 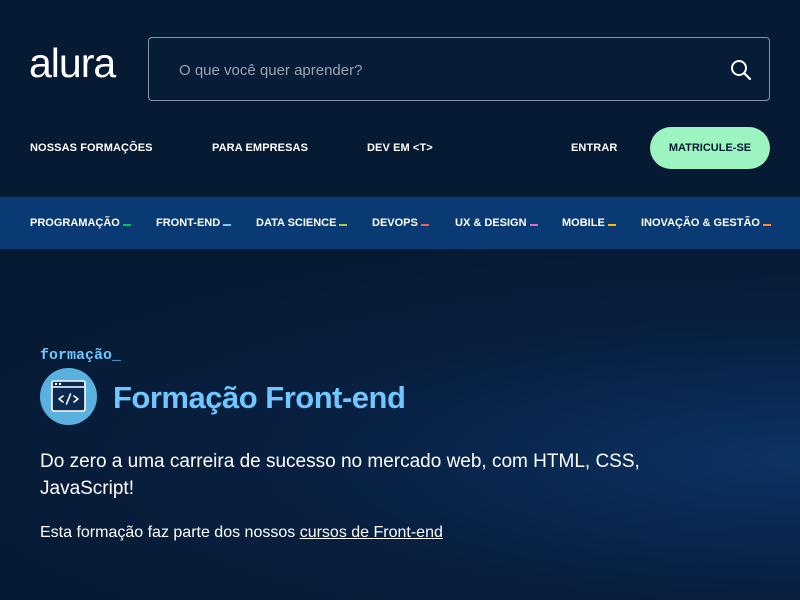 What do you see at coordinates (700, 223) in the screenshot?
I see `category-label: INOVAÇÃO & GESTÃO` at bounding box center [700, 223].